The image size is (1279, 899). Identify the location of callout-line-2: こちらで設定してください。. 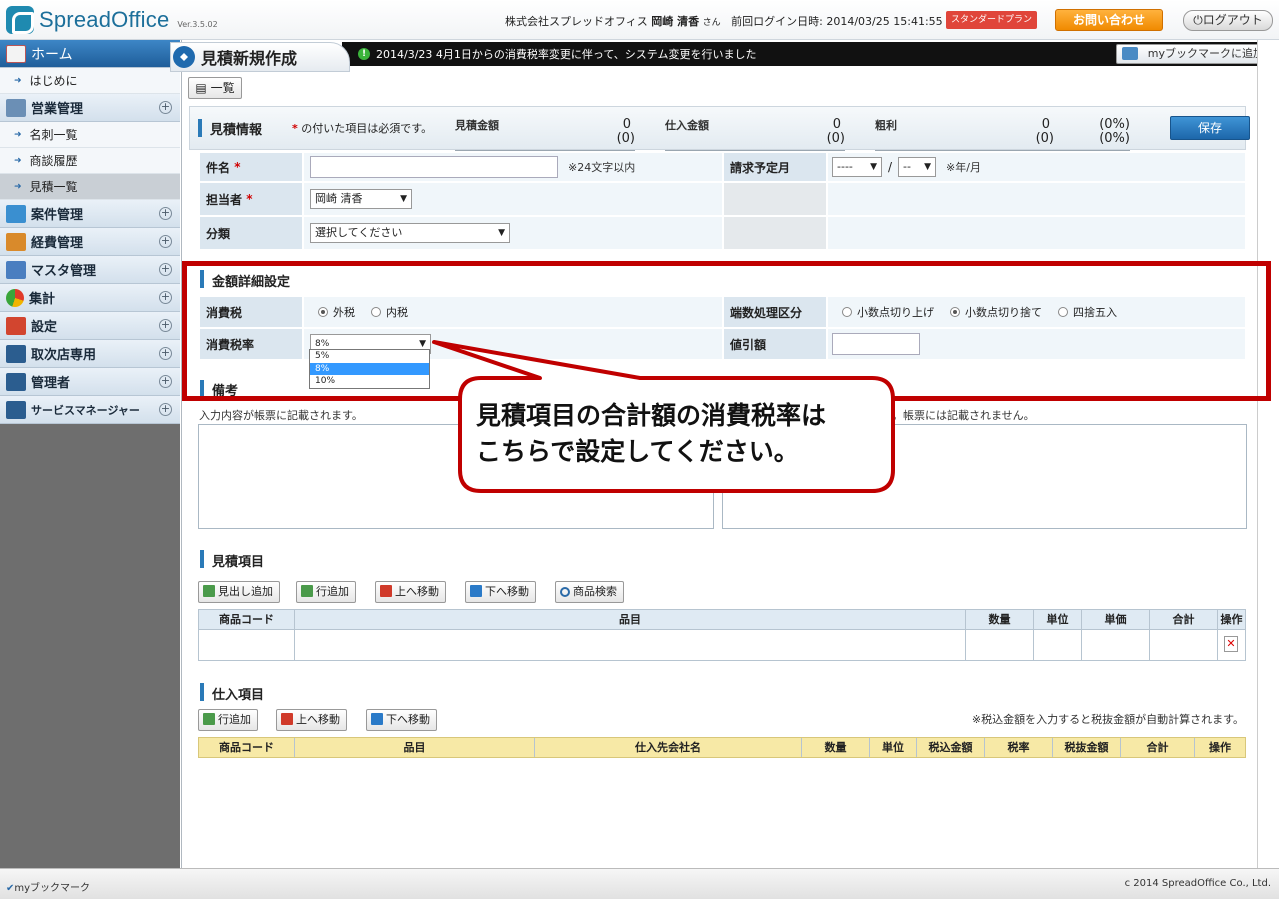
(637, 451).